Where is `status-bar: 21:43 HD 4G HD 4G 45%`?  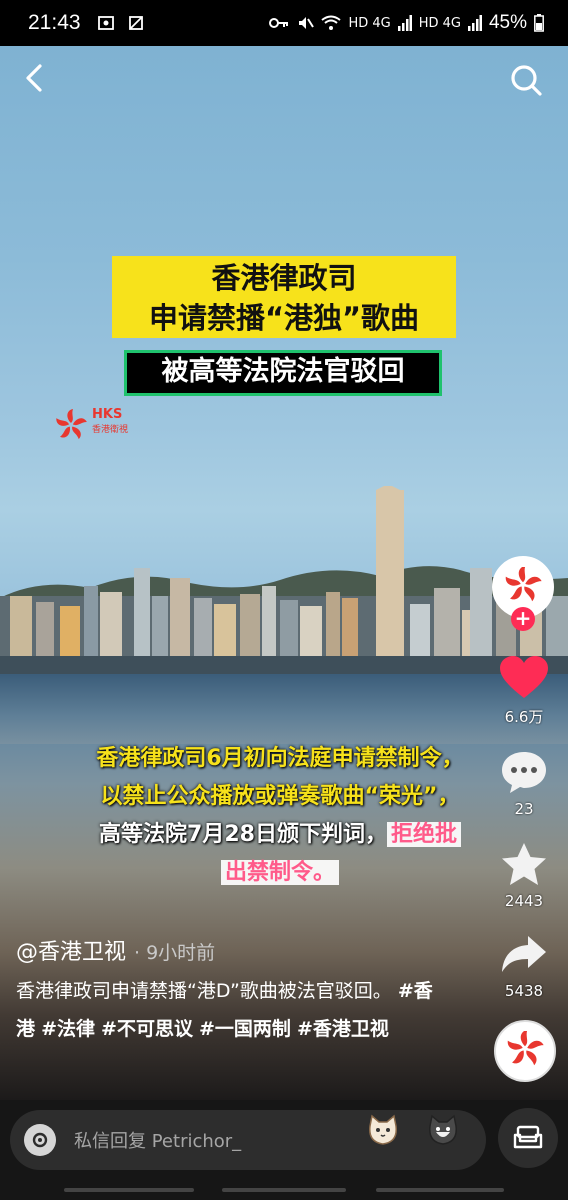
status-bar: 21:43 HD 4G HD 4G 45% is located at coordinates (284, 23).